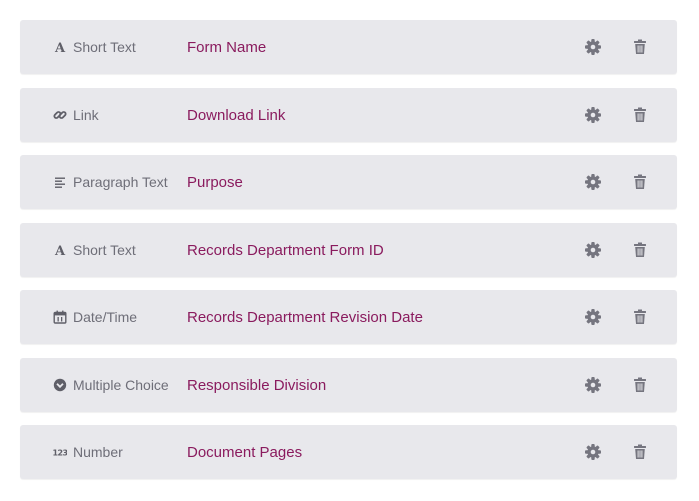 The width and height of the screenshot is (699, 501). Describe the element at coordinates (86, 115) in the screenshot. I see `field-type-label: Link` at that location.